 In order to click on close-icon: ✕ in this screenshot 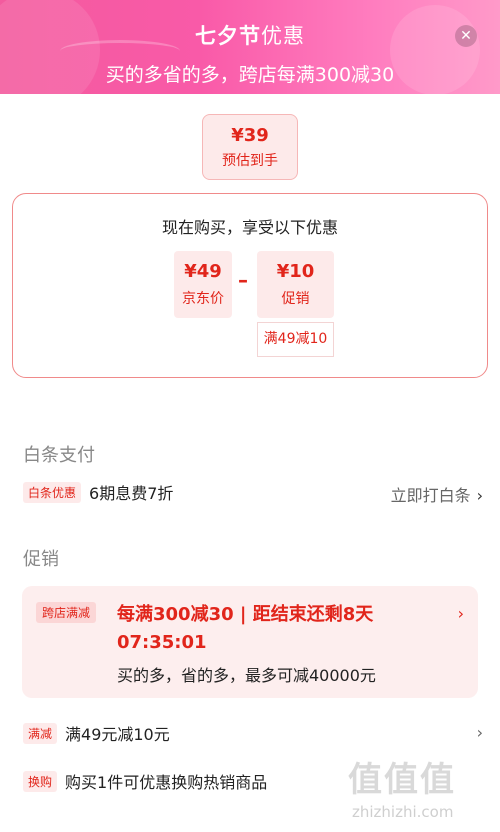, I will do `click(466, 36)`.